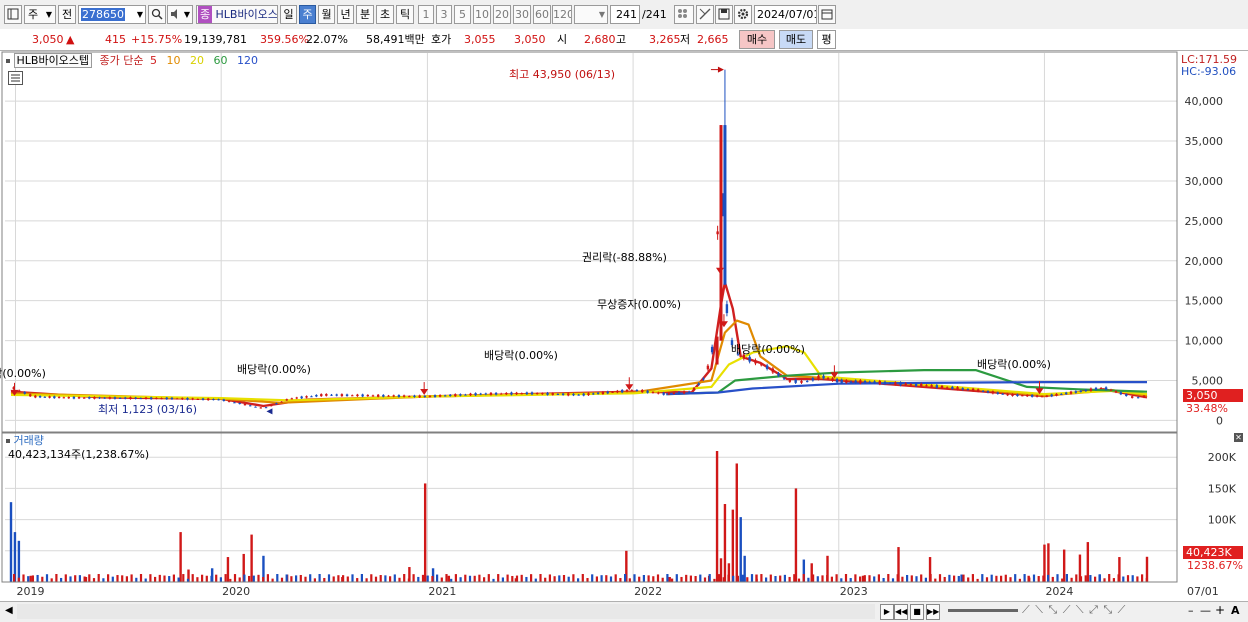 The image size is (1248, 622). I want to click on tab-second: 초, so click(385, 14).